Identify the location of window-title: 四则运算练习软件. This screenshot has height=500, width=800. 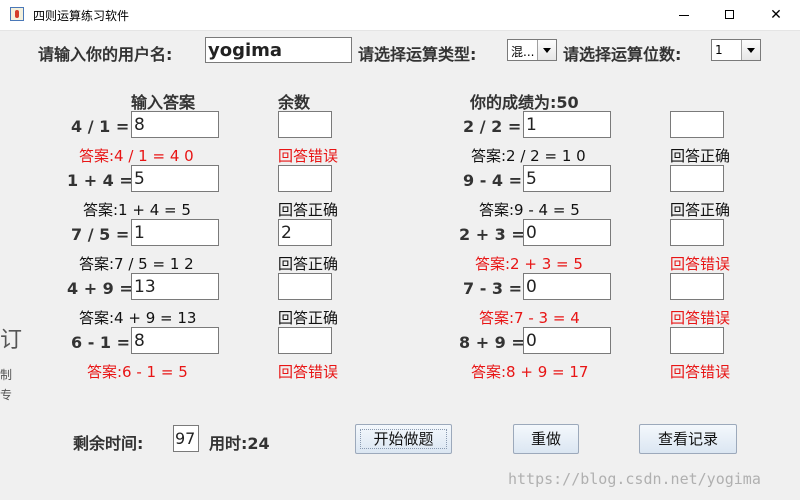
(81, 16).